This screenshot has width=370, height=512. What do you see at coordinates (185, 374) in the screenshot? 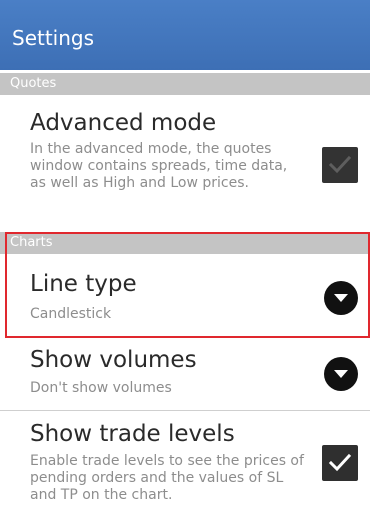
I see `setting-show-volumes: Show volumes Don't show volumes` at bounding box center [185, 374].